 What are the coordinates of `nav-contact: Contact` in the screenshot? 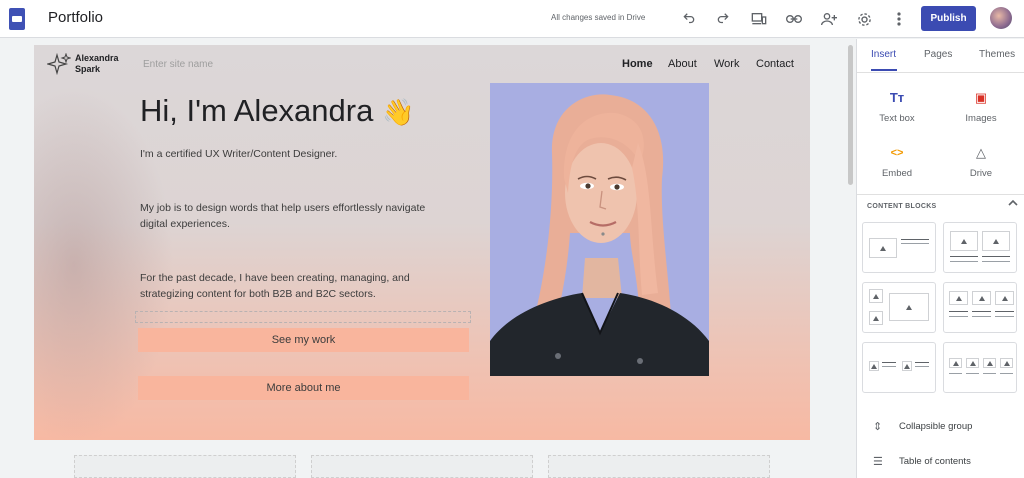 It's located at (775, 64).